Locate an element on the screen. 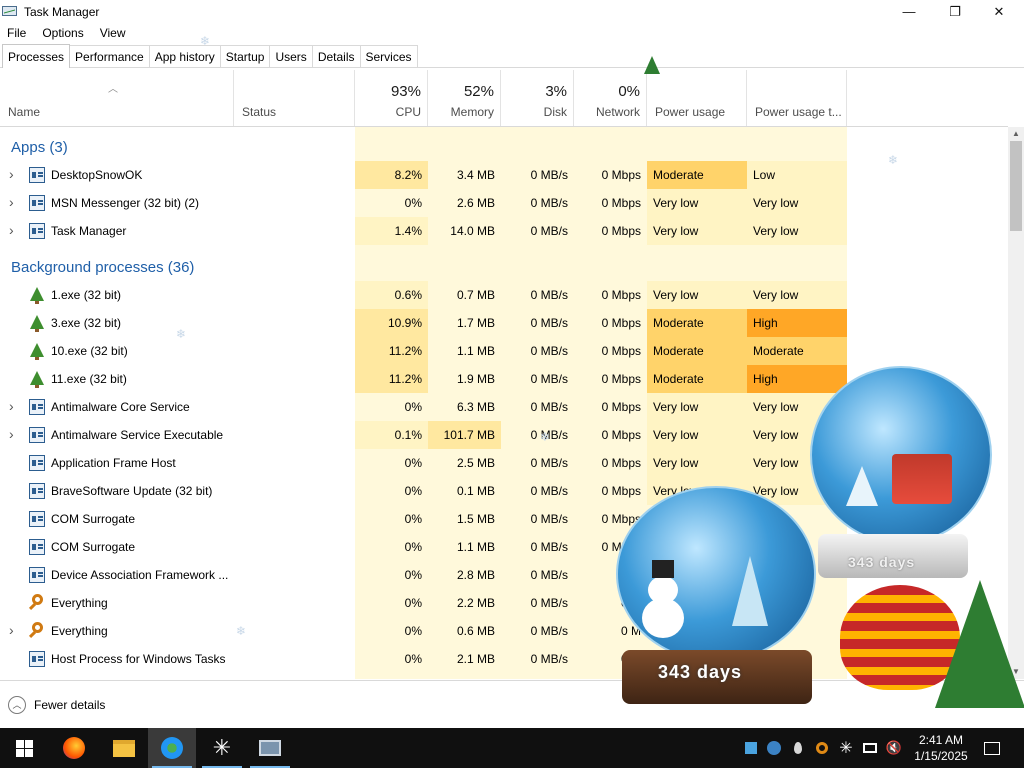 The width and height of the screenshot is (1024, 768). network-total: 0% is located at coordinates (629, 91).